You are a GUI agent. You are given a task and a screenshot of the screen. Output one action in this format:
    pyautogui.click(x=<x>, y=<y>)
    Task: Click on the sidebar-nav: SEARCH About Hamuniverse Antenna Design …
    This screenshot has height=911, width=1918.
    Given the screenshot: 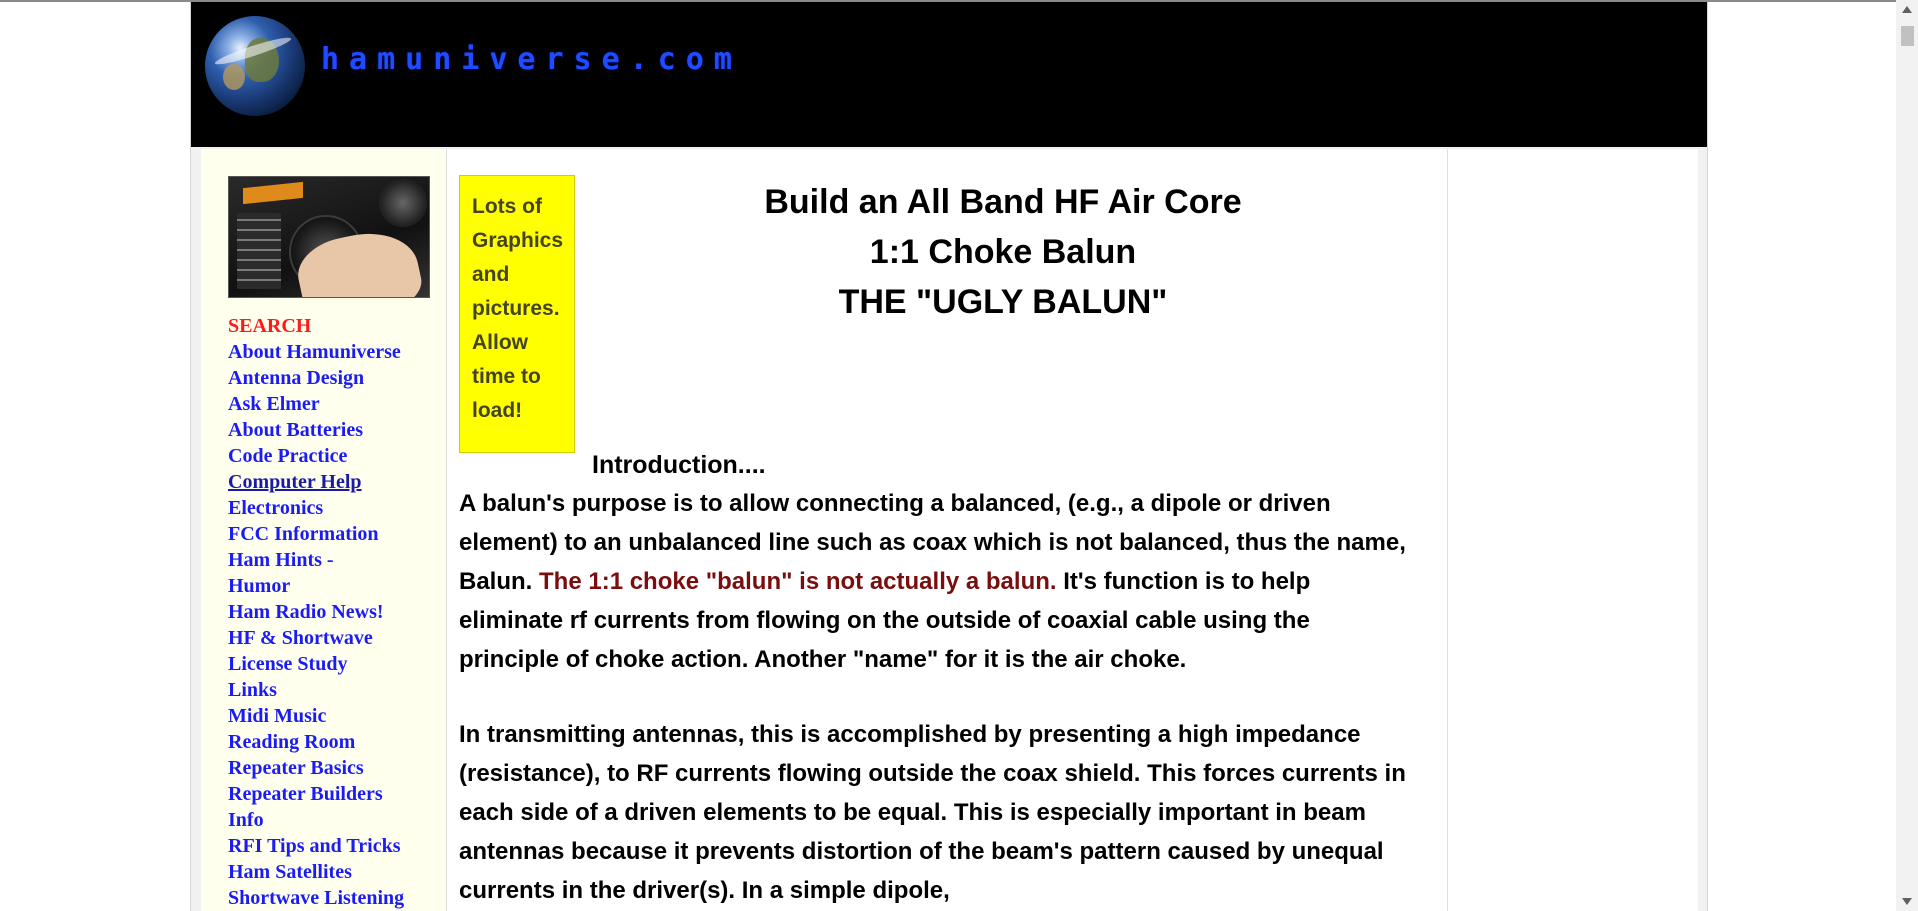 What is the action you would take?
    pyautogui.click(x=335, y=612)
    